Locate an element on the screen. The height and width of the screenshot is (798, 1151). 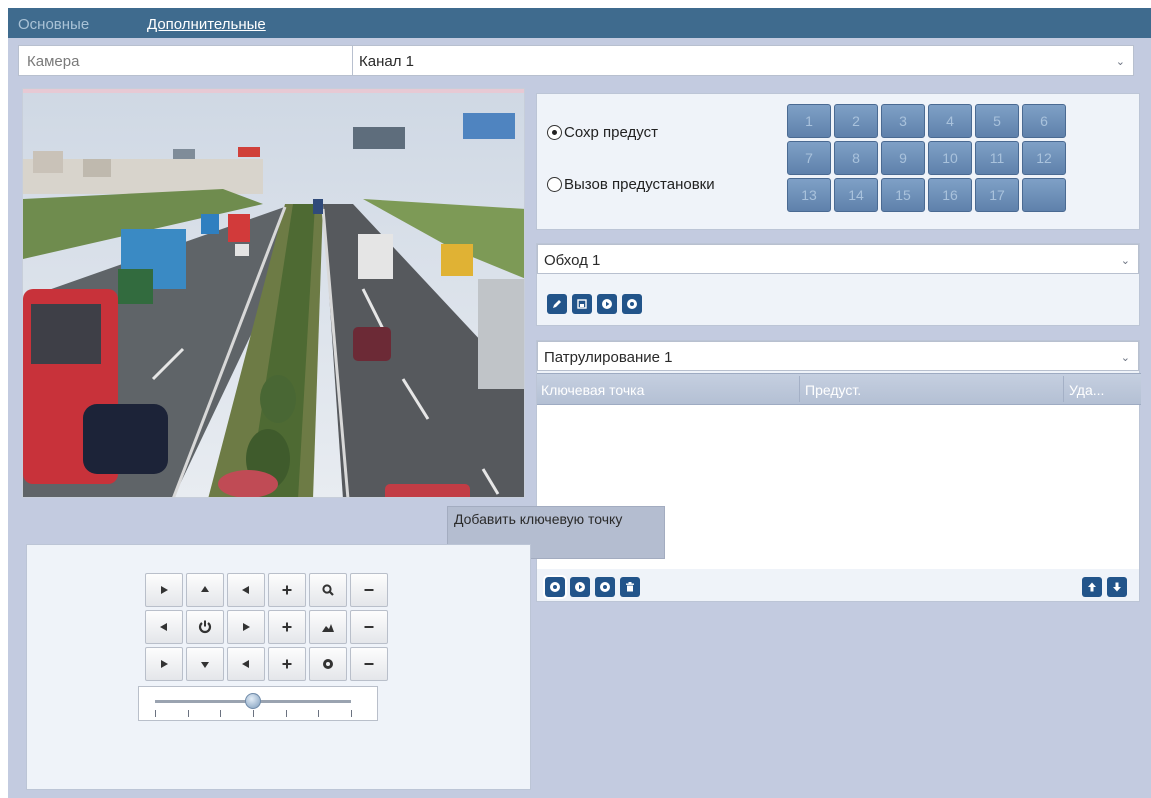
preset-button-5: 5 is located at coordinates (997, 121).